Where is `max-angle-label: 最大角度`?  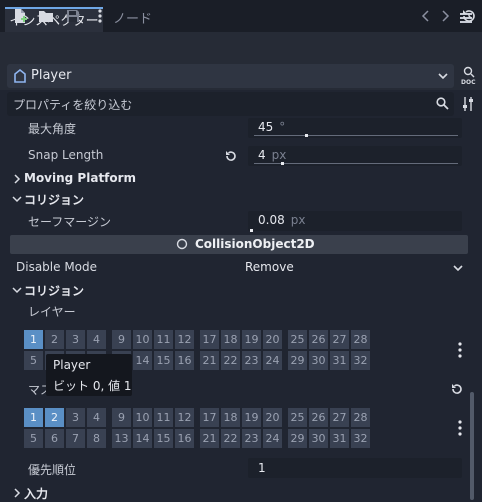
max-angle-label: 最大角度 is located at coordinates (52, 129).